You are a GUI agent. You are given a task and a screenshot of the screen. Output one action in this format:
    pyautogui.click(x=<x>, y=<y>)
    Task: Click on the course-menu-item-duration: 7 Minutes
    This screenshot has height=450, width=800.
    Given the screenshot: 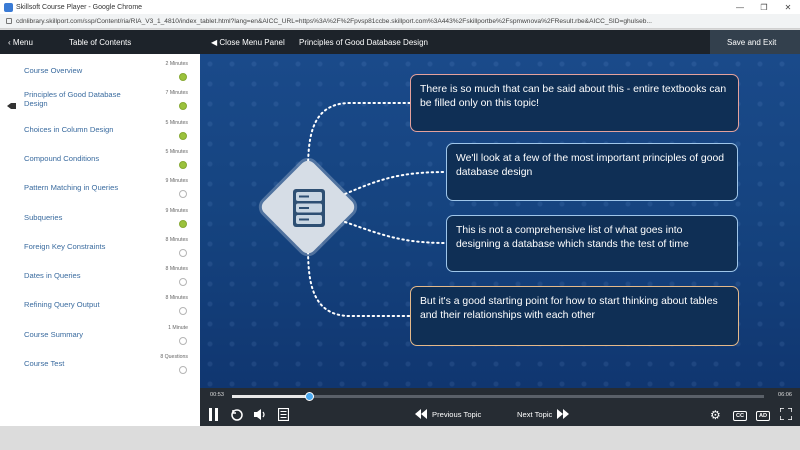 What is the action you would take?
    pyautogui.click(x=177, y=93)
    